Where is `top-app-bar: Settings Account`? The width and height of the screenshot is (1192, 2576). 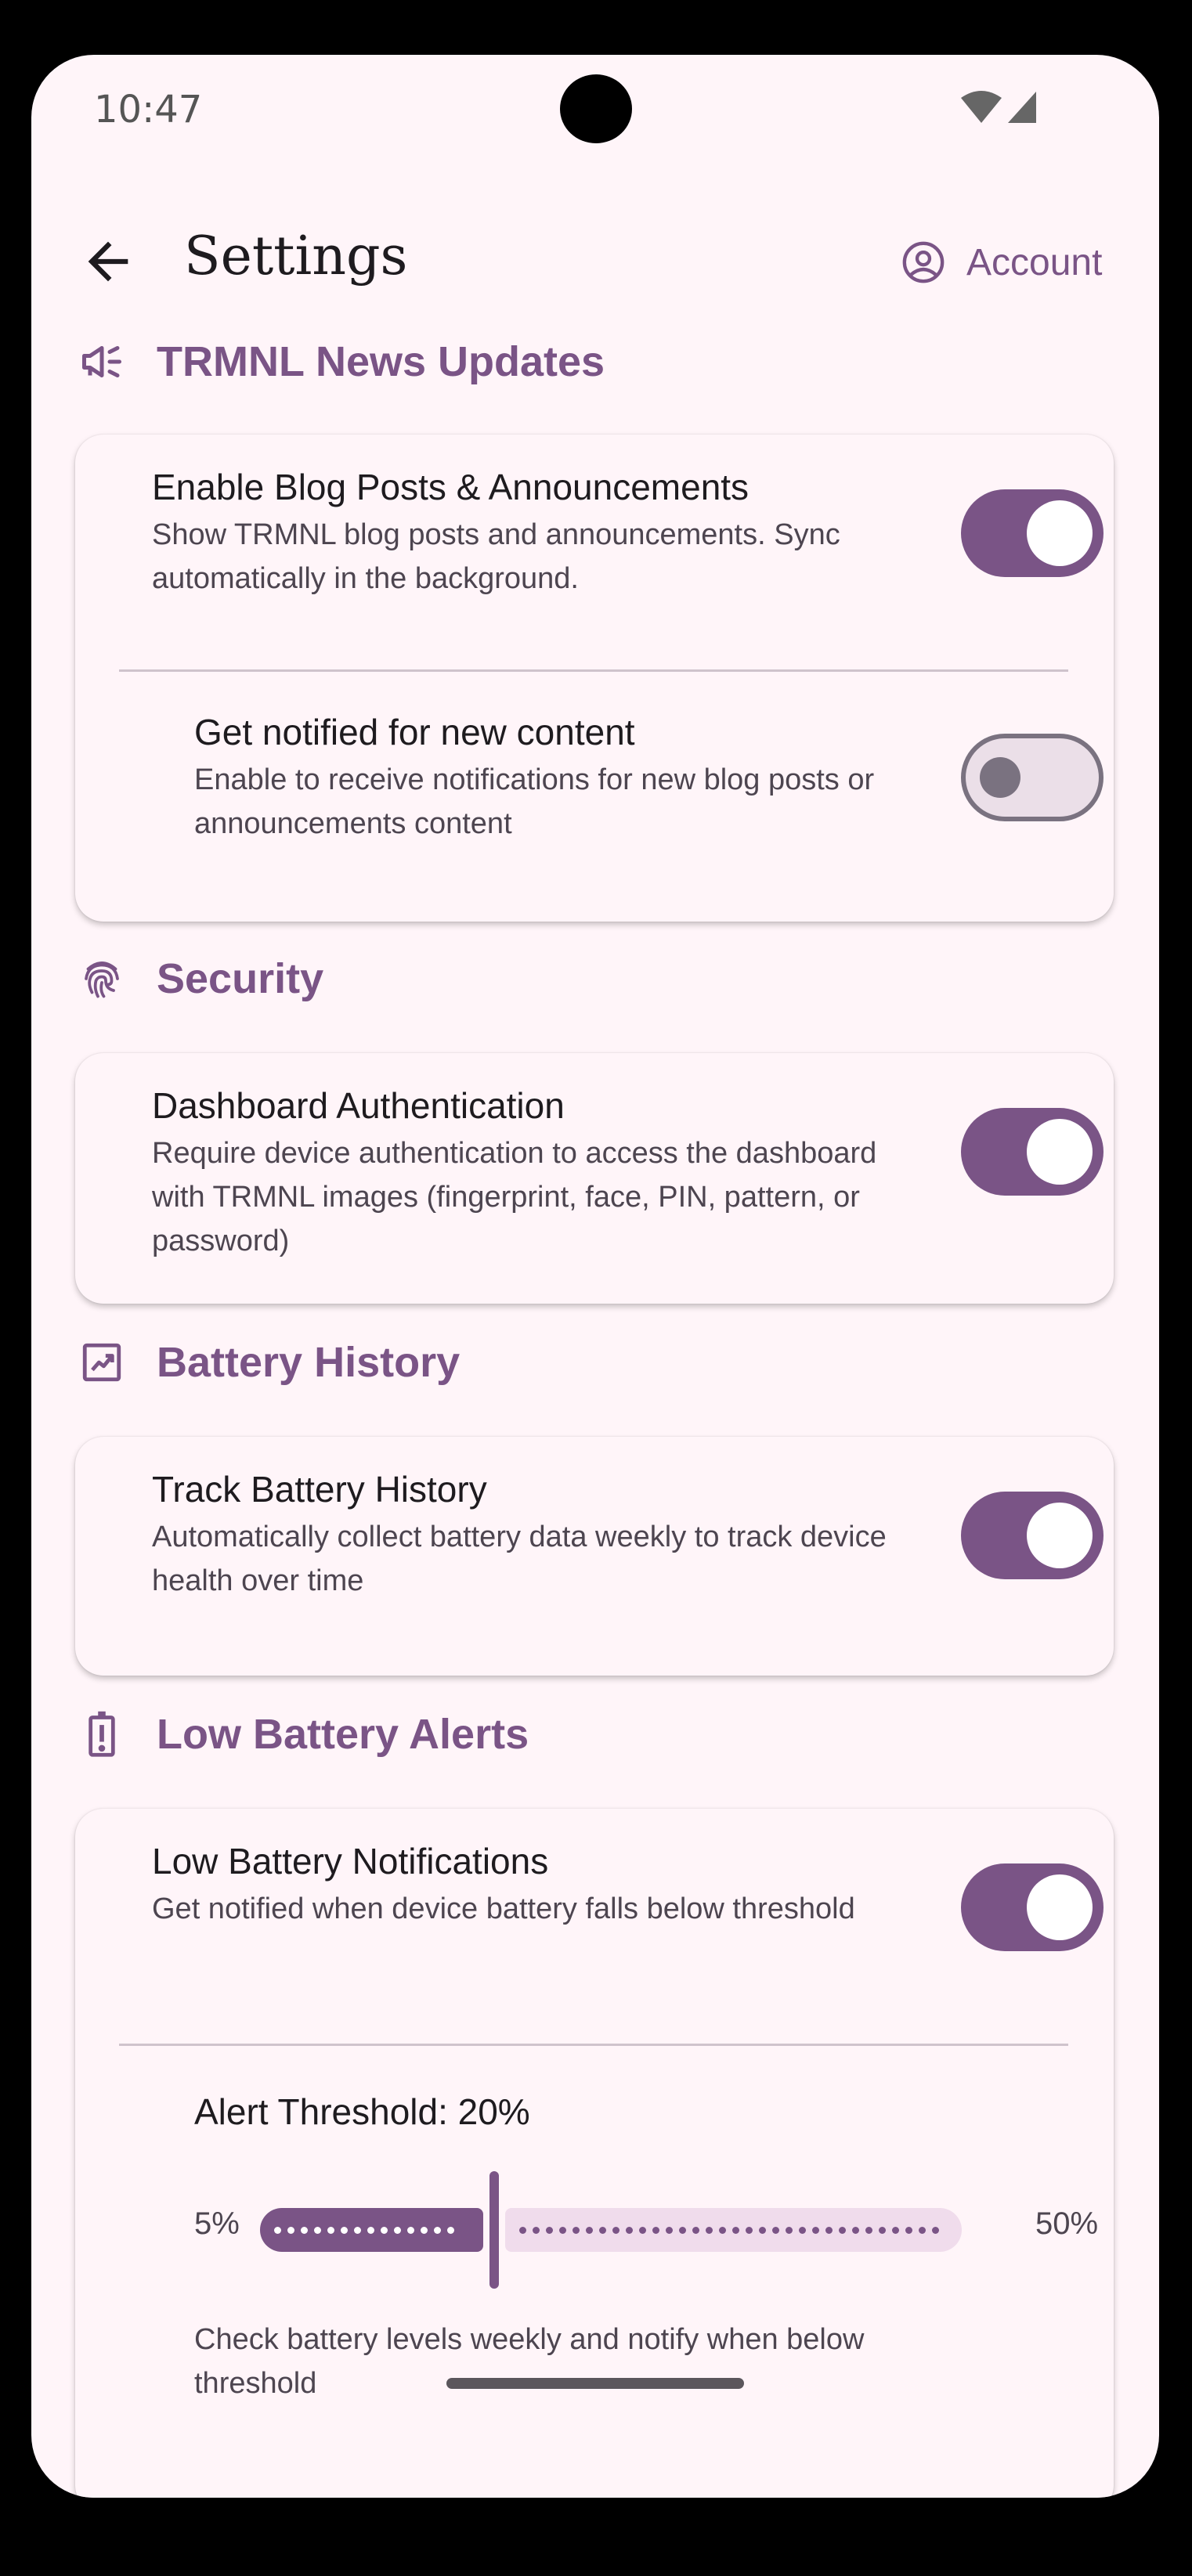 top-app-bar: Settings Account is located at coordinates (595, 262).